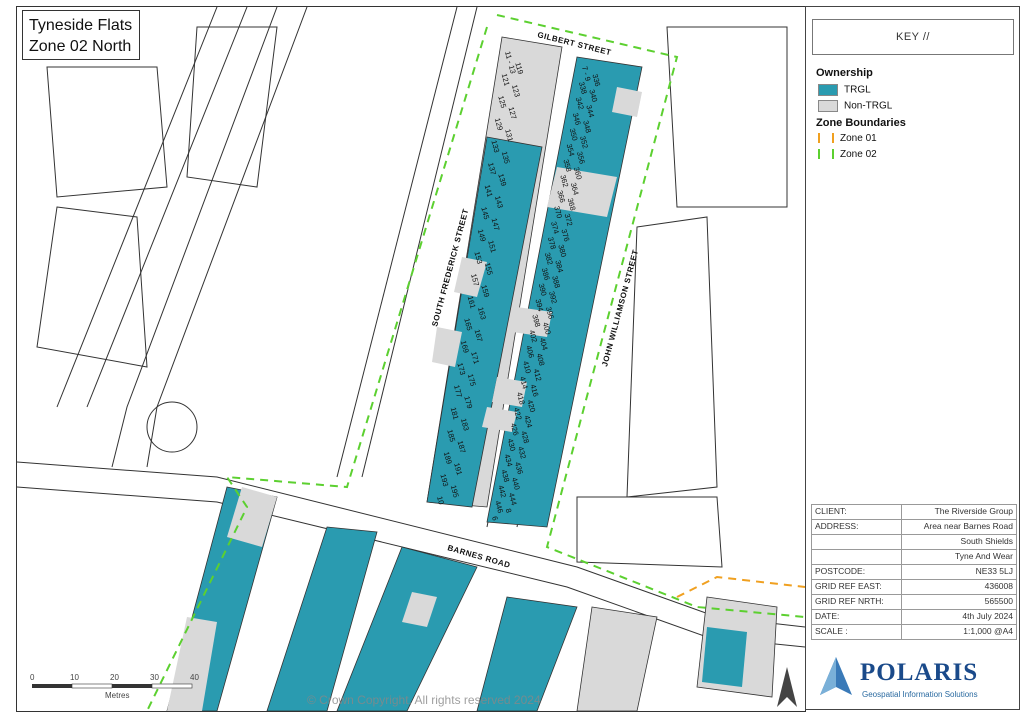 The height and width of the screenshot is (714, 1024). What do you see at coordinates (114, 677) in the screenshot?
I see `scale-tick-label: 20` at bounding box center [114, 677].